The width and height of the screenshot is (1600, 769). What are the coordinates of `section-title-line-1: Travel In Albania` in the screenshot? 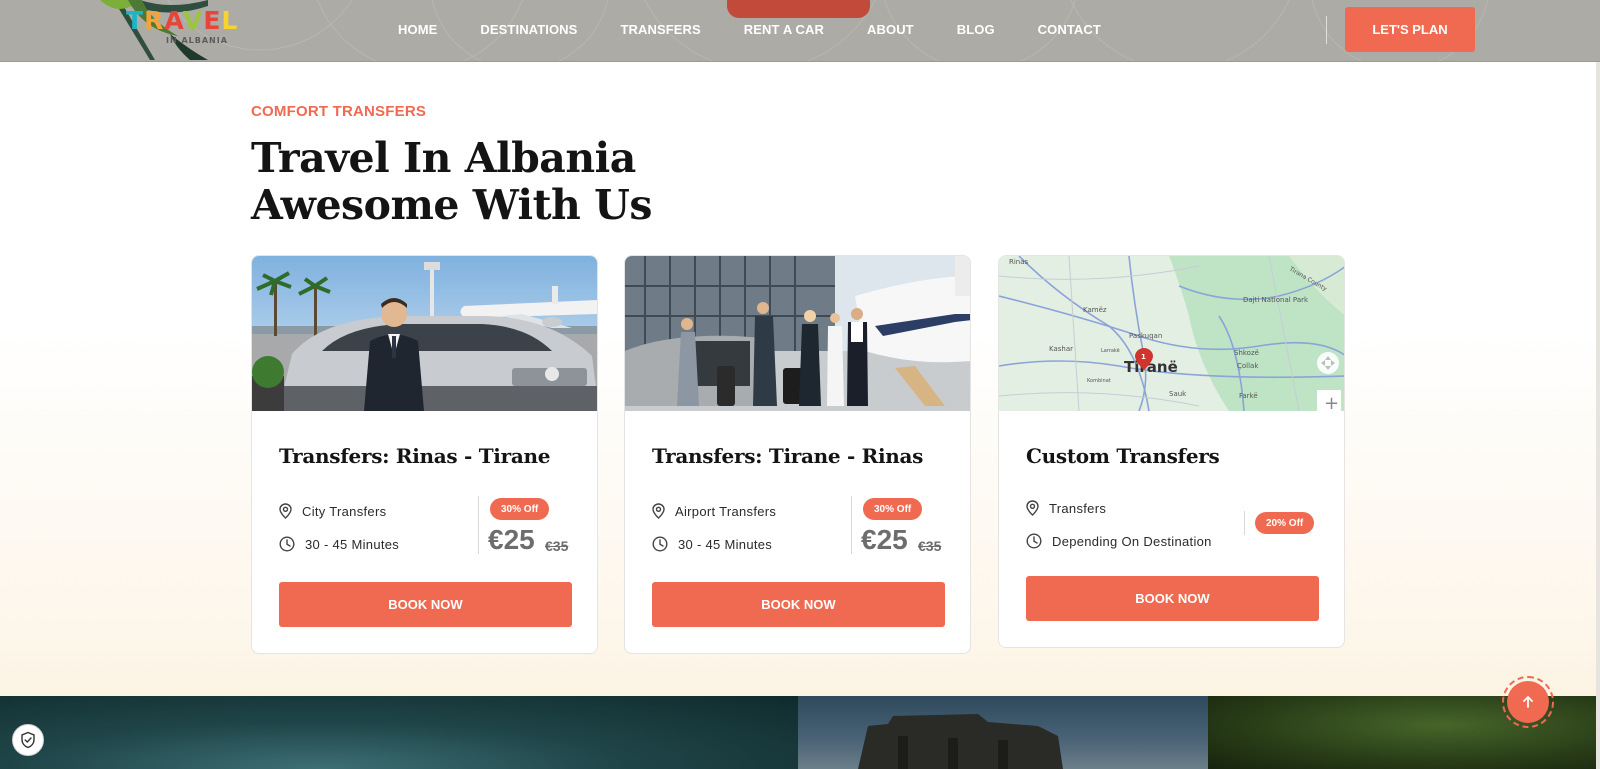 It's located at (443, 158).